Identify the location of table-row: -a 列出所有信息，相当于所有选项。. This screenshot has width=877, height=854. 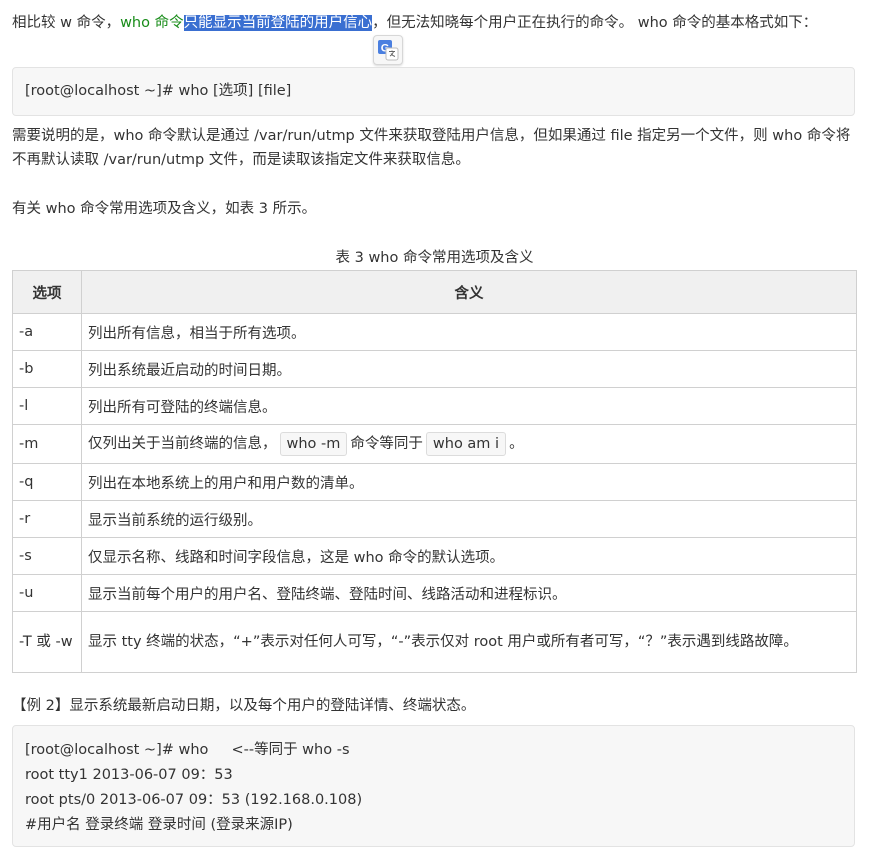
(434, 332).